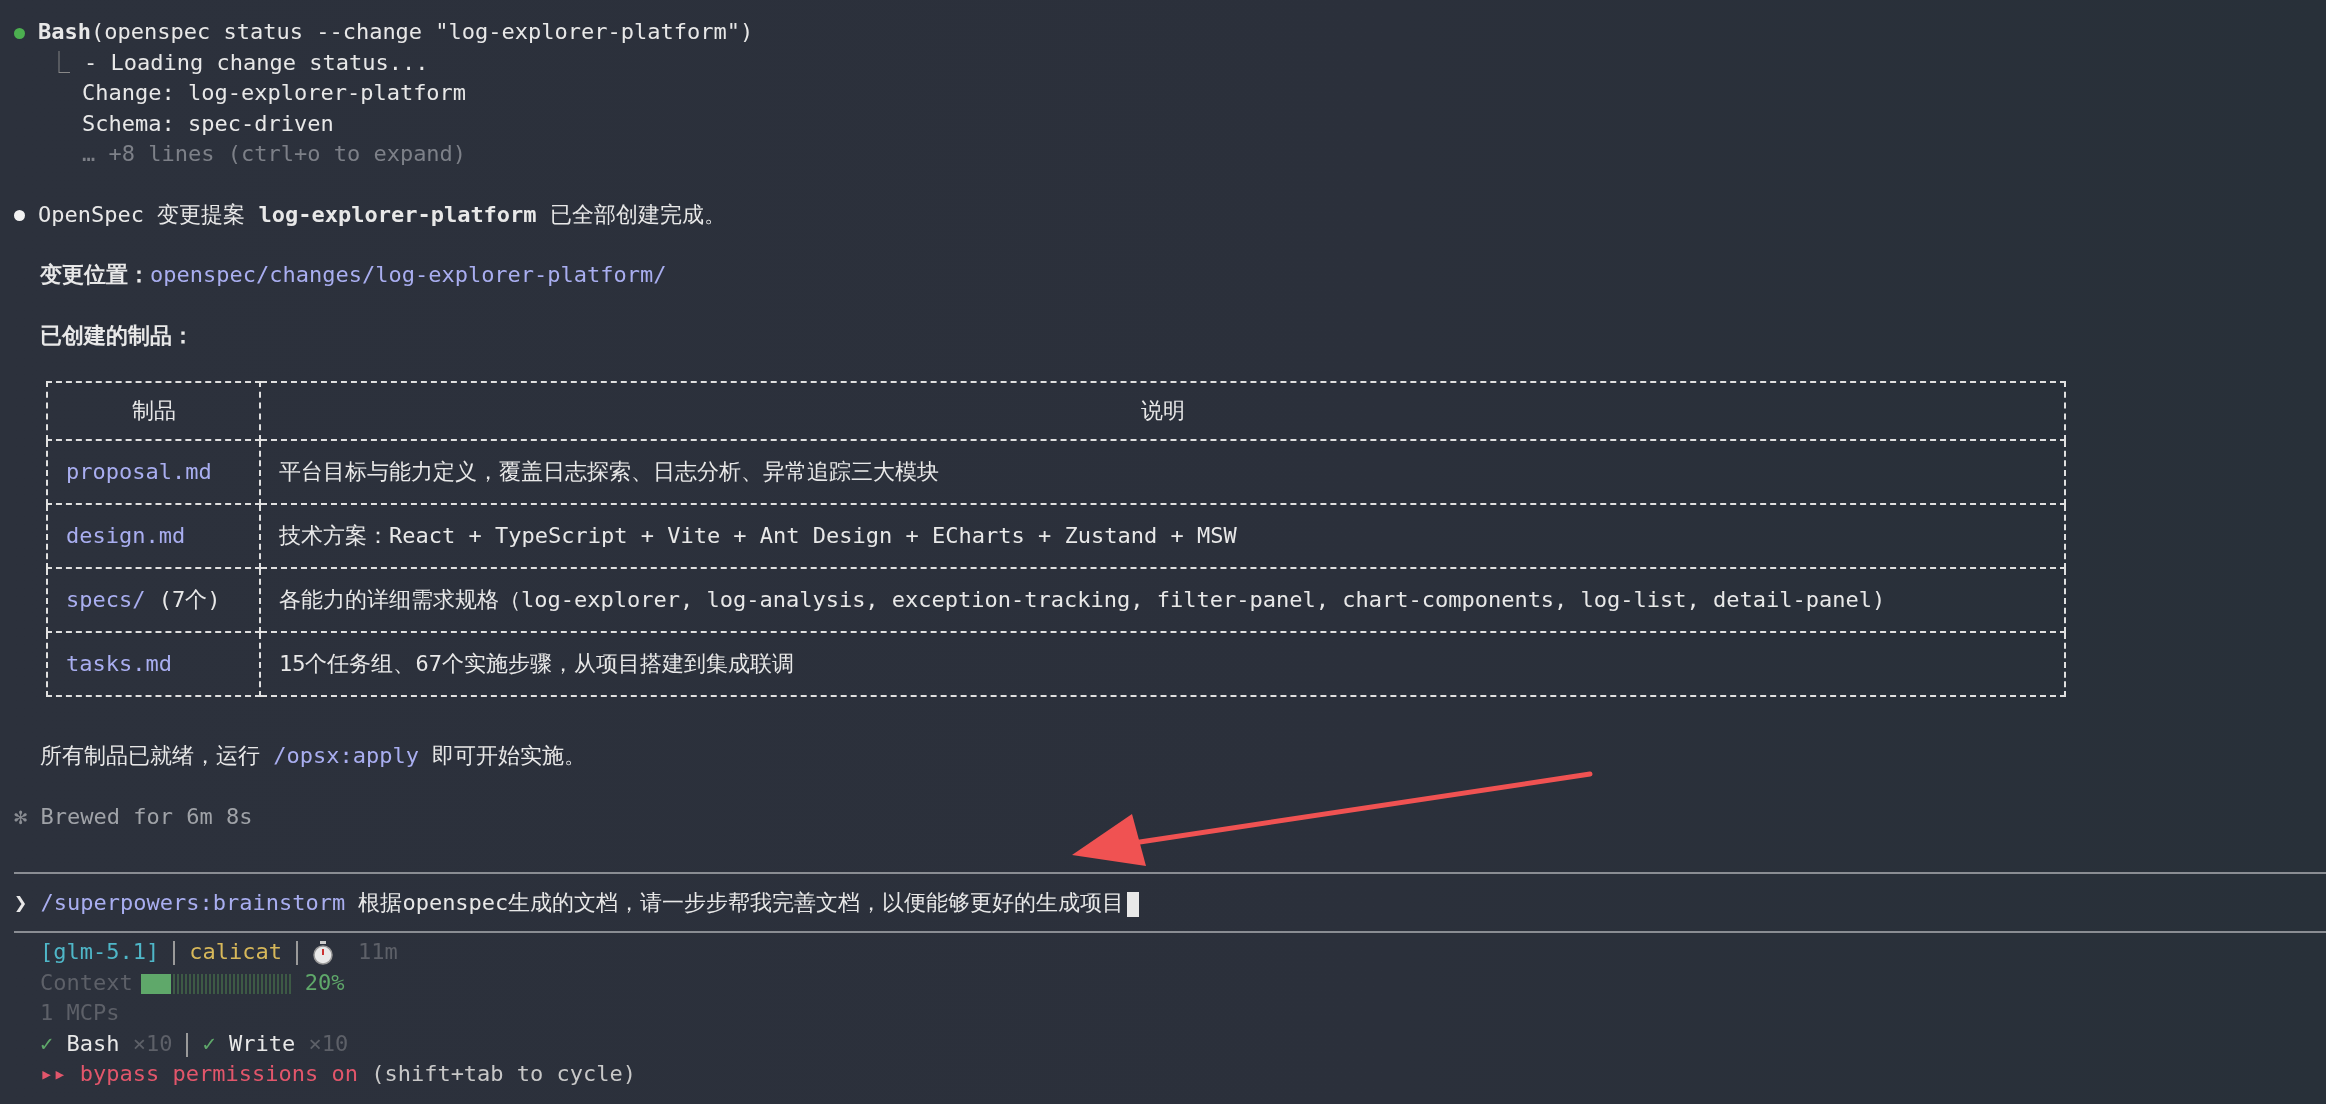 The width and height of the screenshot is (2326, 1104). What do you see at coordinates (274, 92) in the screenshot?
I see `output-line: Change: log-explorer-platform` at bounding box center [274, 92].